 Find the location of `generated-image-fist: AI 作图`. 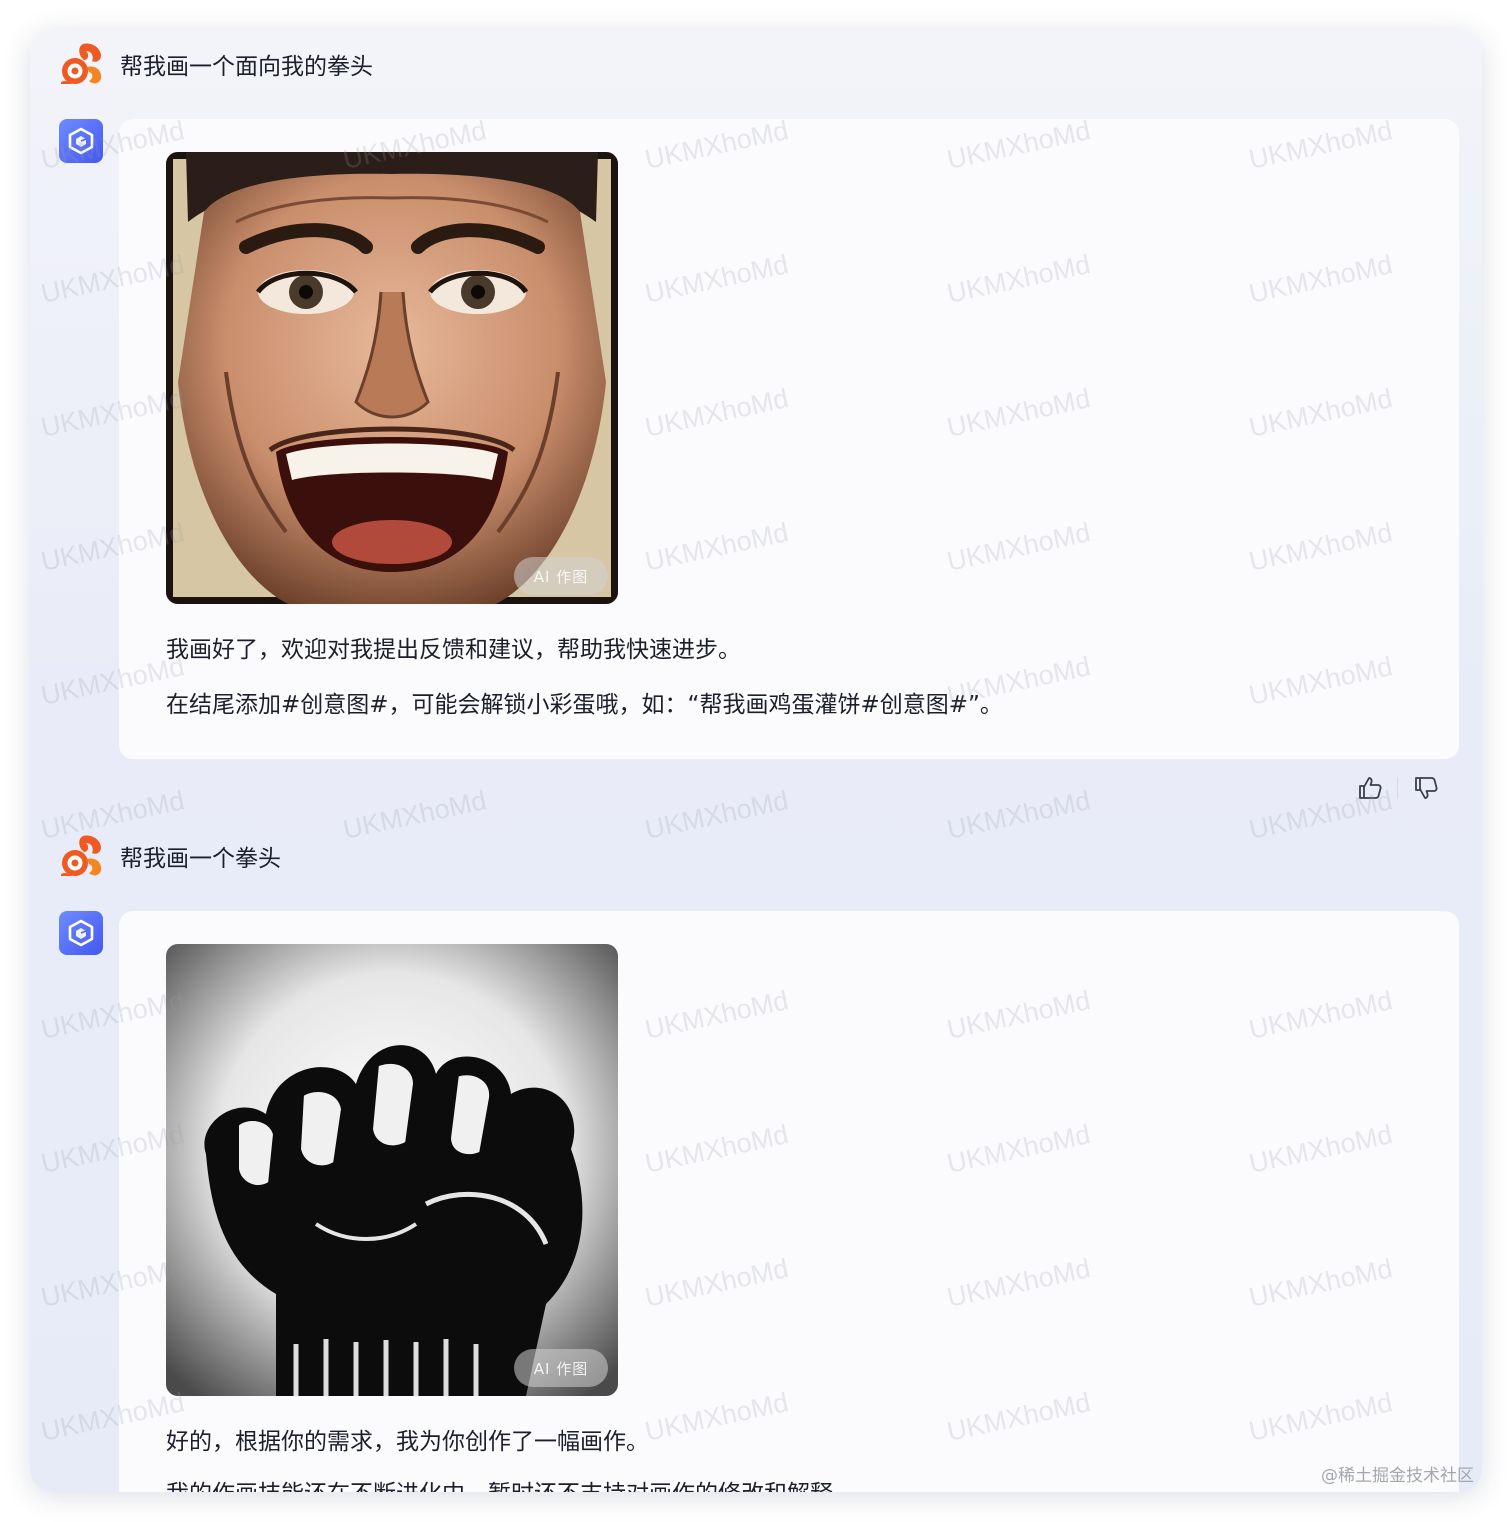

generated-image-fist: AI 作图 is located at coordinates (392, 1170).